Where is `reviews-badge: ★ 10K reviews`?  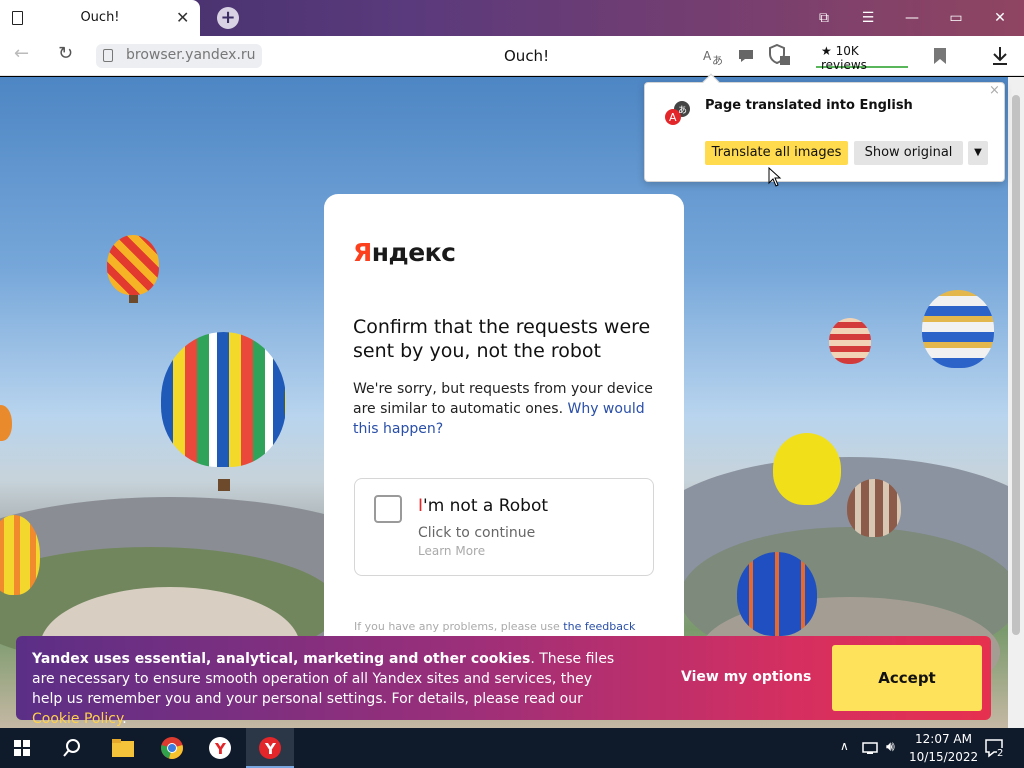 reviews-badge: ★ 10K reviews is located at coordinates (862, 57).